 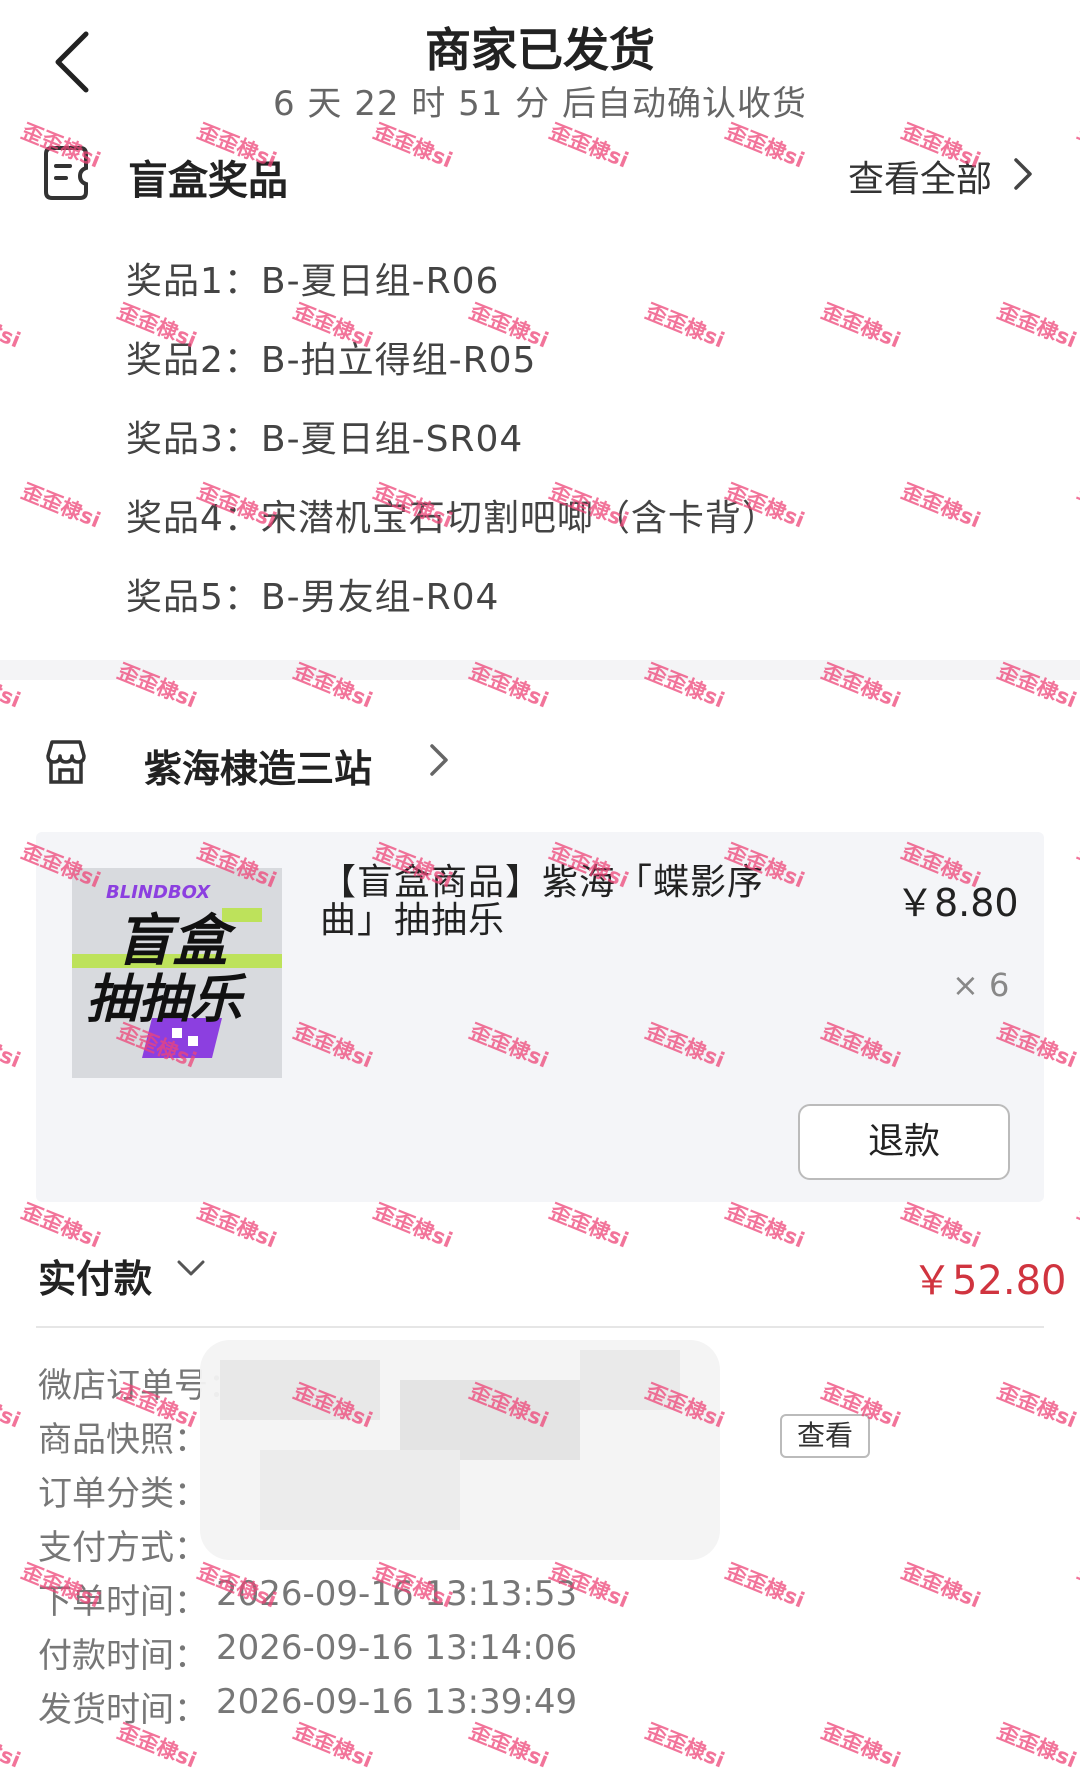 I want to click on product-thumbnail: BLINDBOX 盲盒 抽抽乐, so click(x=177, y=973).